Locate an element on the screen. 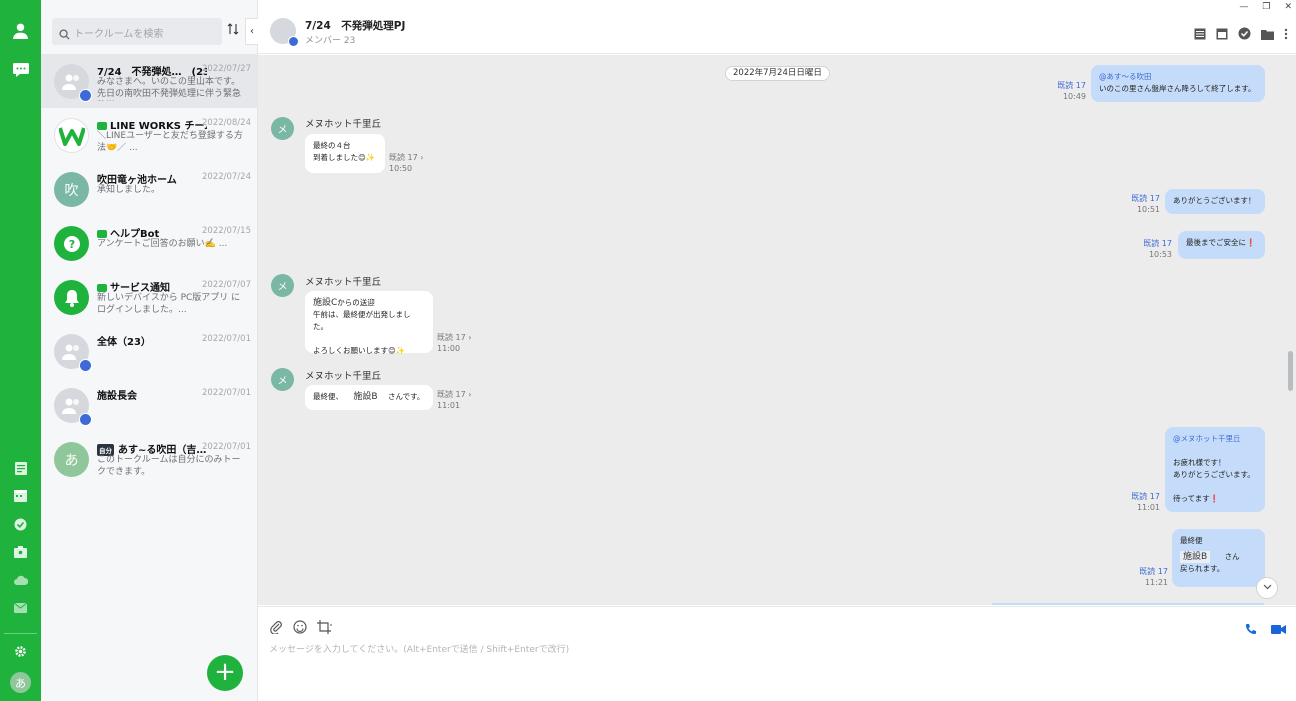  header-toolbar is located at coordinates (1241, 34).